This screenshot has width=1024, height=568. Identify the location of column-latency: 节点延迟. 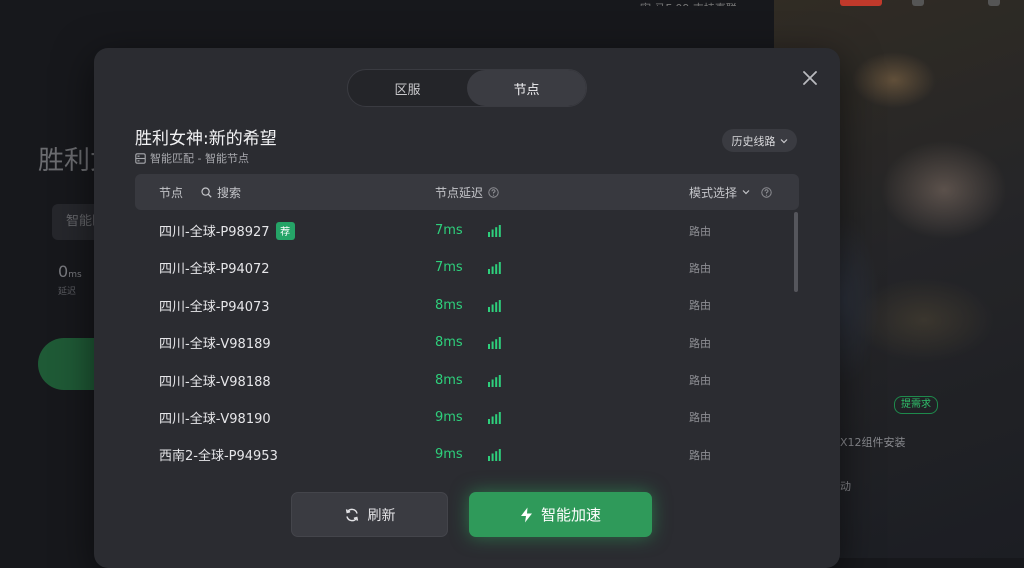
(467, 192).